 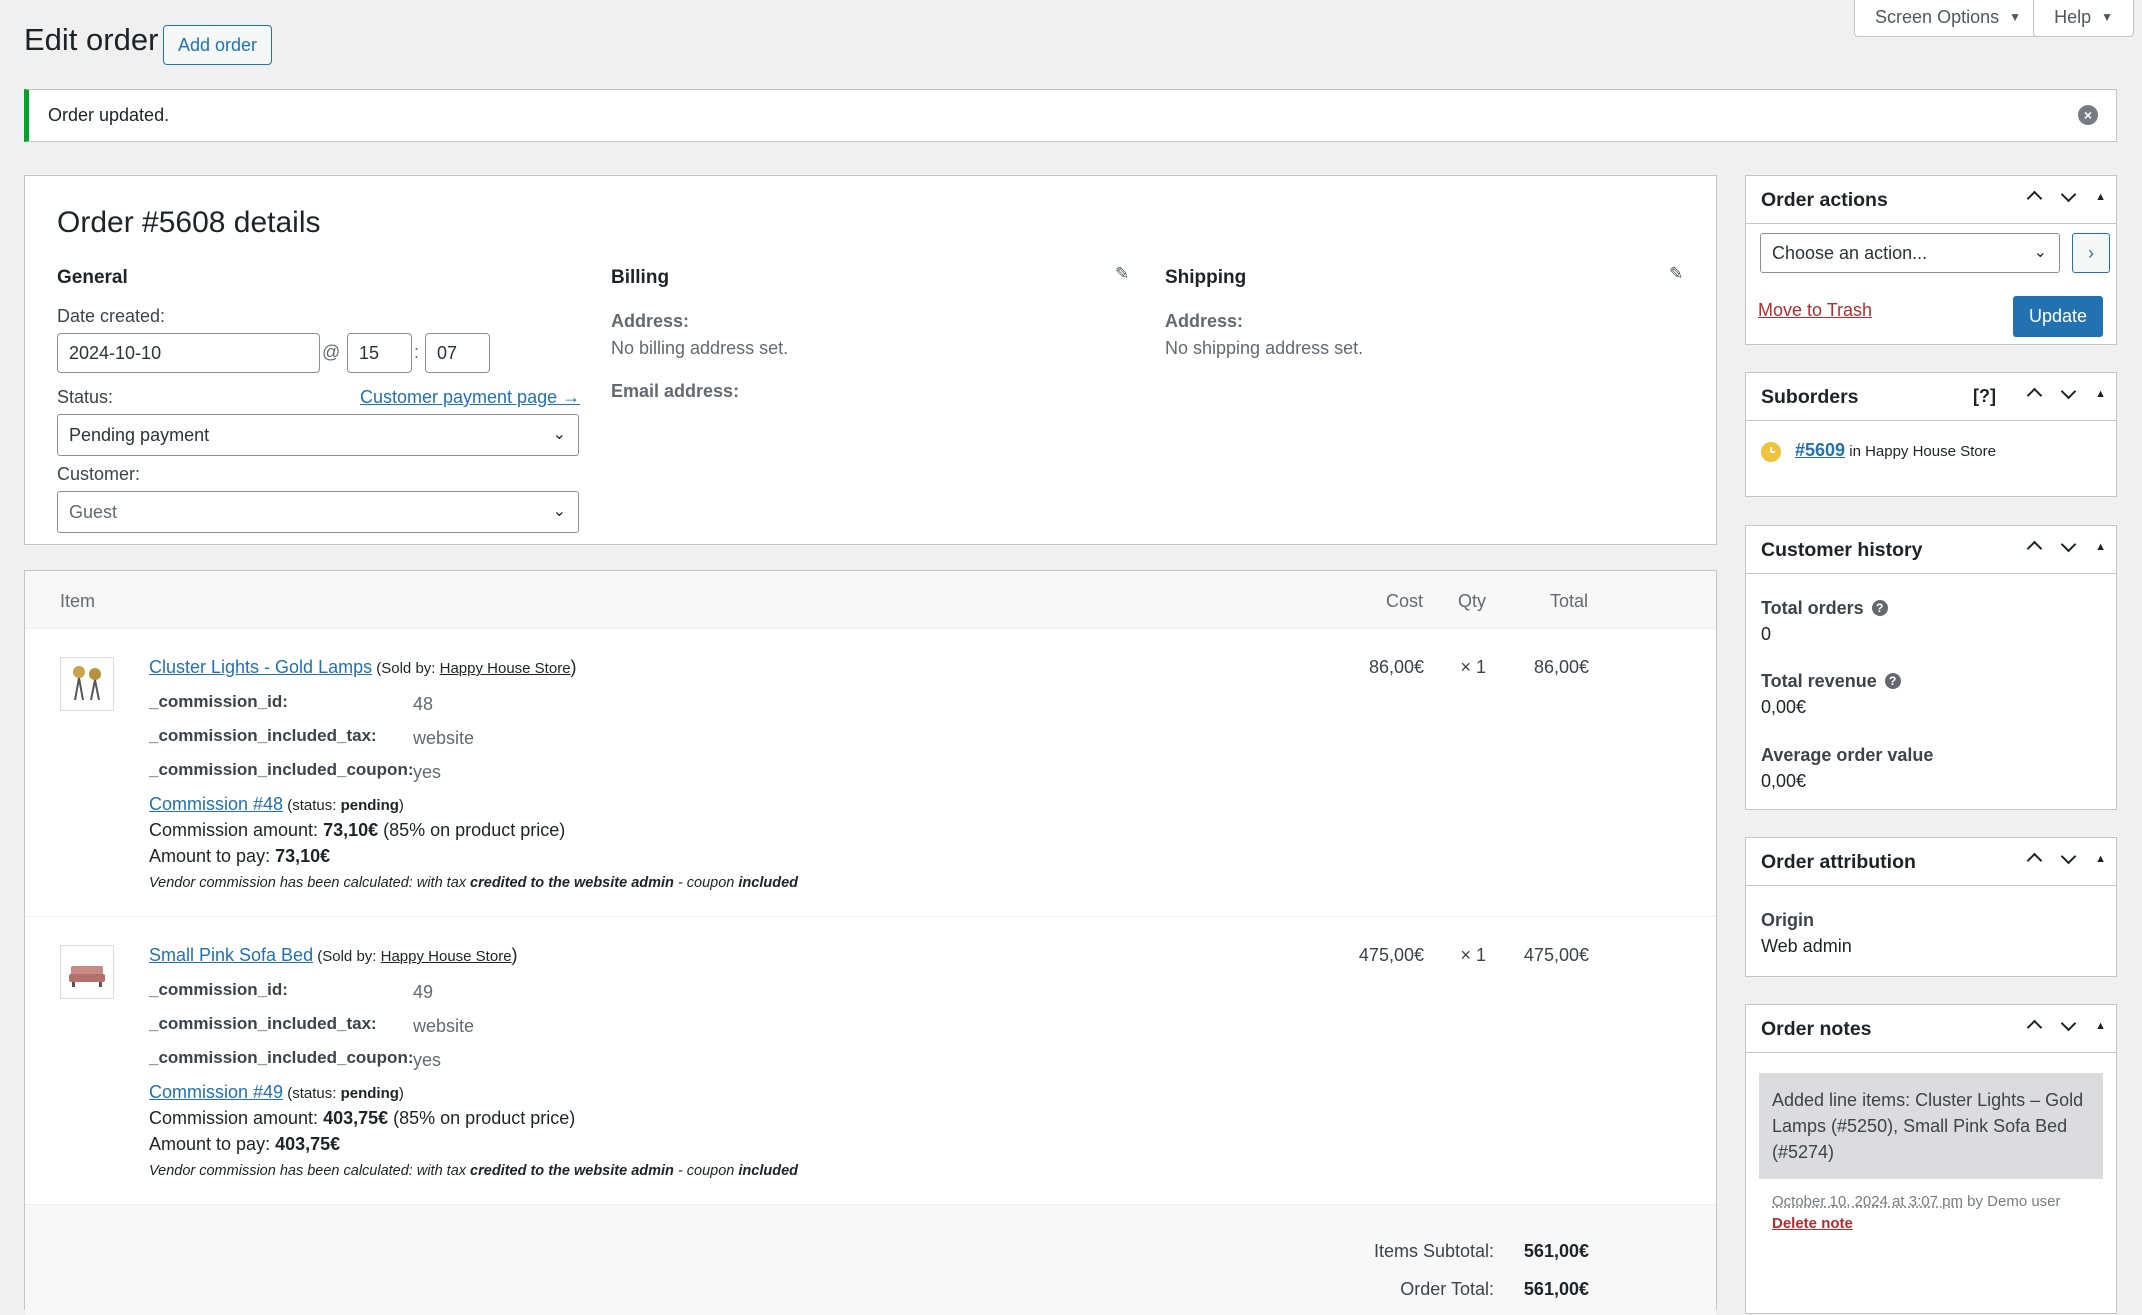 What do you see at coordinates (1824, 200) in the screenshot?
I see `order-actions-title: Order actions` at bounding box center [1824, 200].